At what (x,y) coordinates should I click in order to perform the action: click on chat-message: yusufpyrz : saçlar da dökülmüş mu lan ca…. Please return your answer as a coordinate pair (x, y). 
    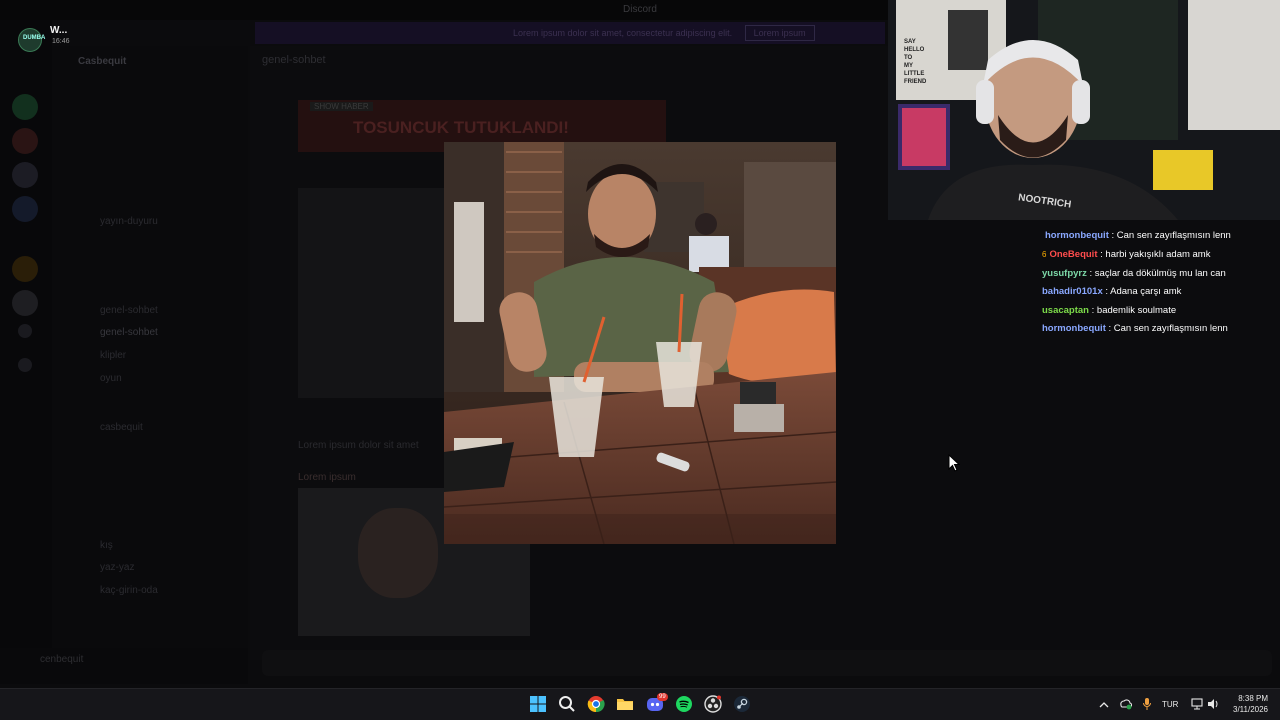
    Looking at the image, I should click on (1134, 273).